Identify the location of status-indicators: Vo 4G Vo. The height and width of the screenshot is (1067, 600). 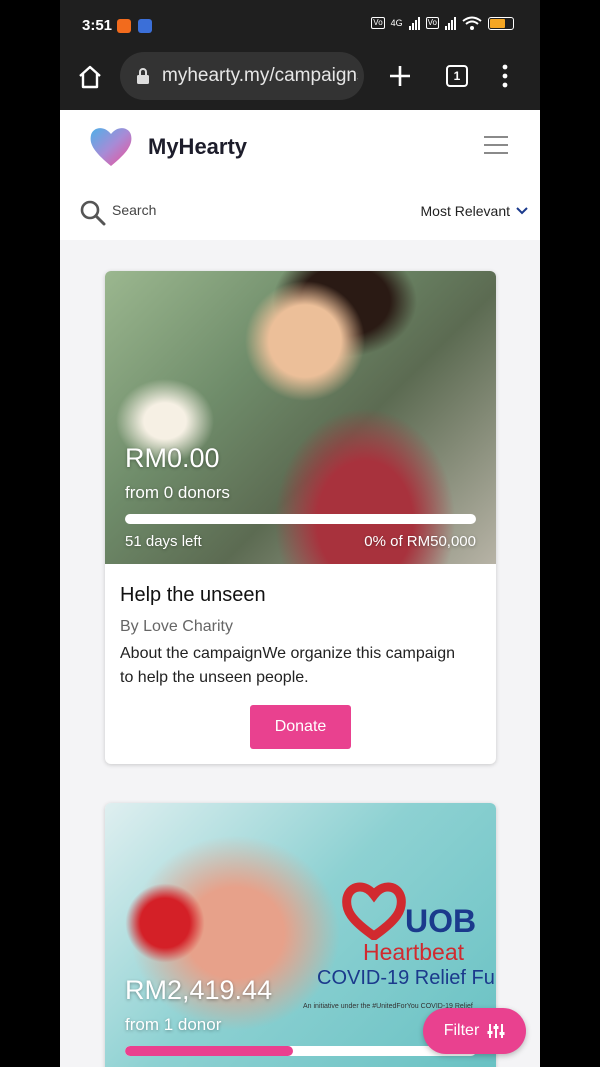
(442, 23).